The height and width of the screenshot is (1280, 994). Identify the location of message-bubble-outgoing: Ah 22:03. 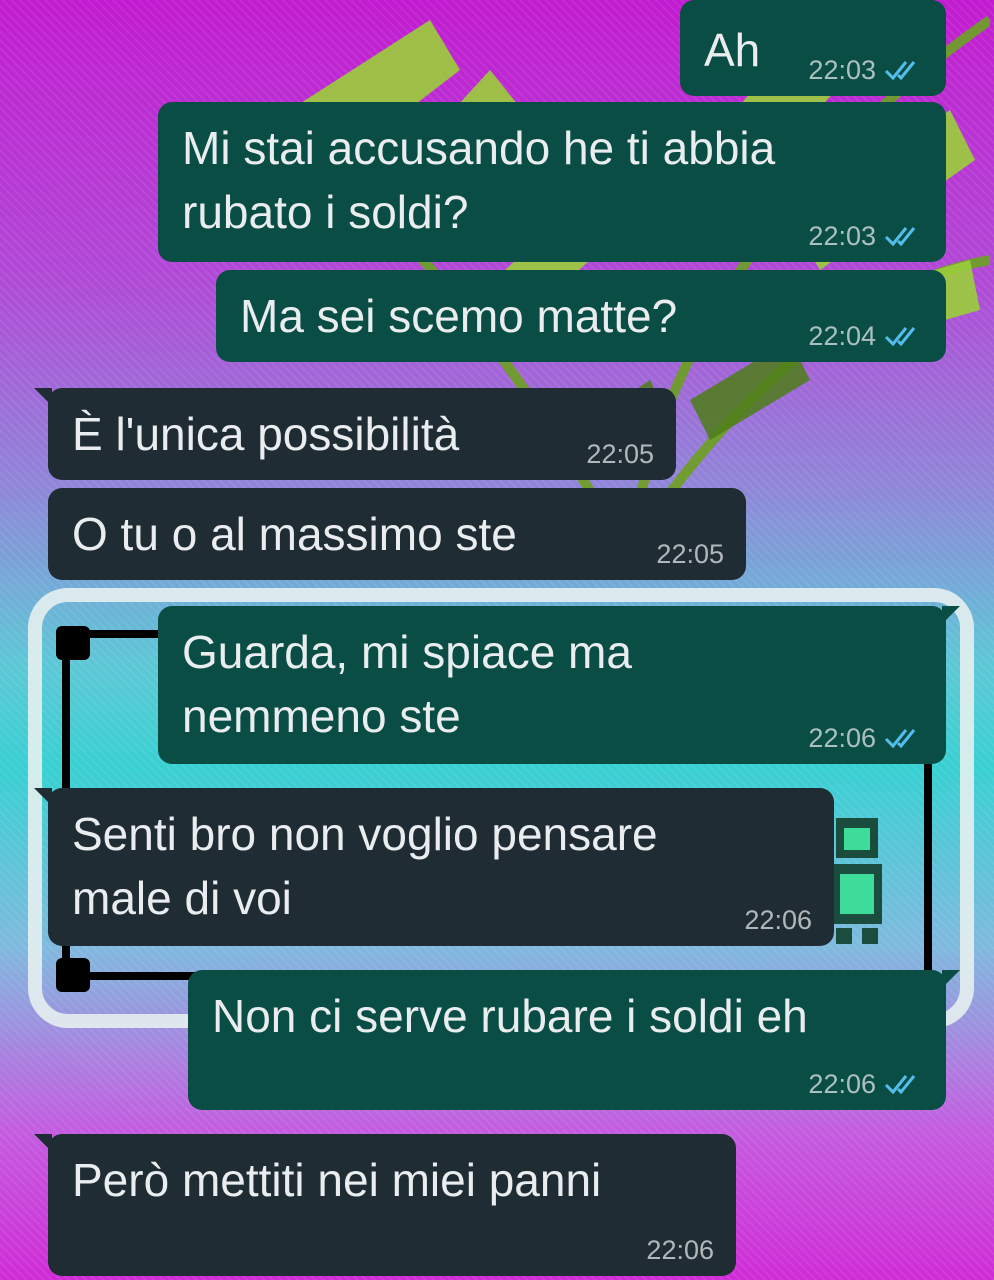
(813, 48).